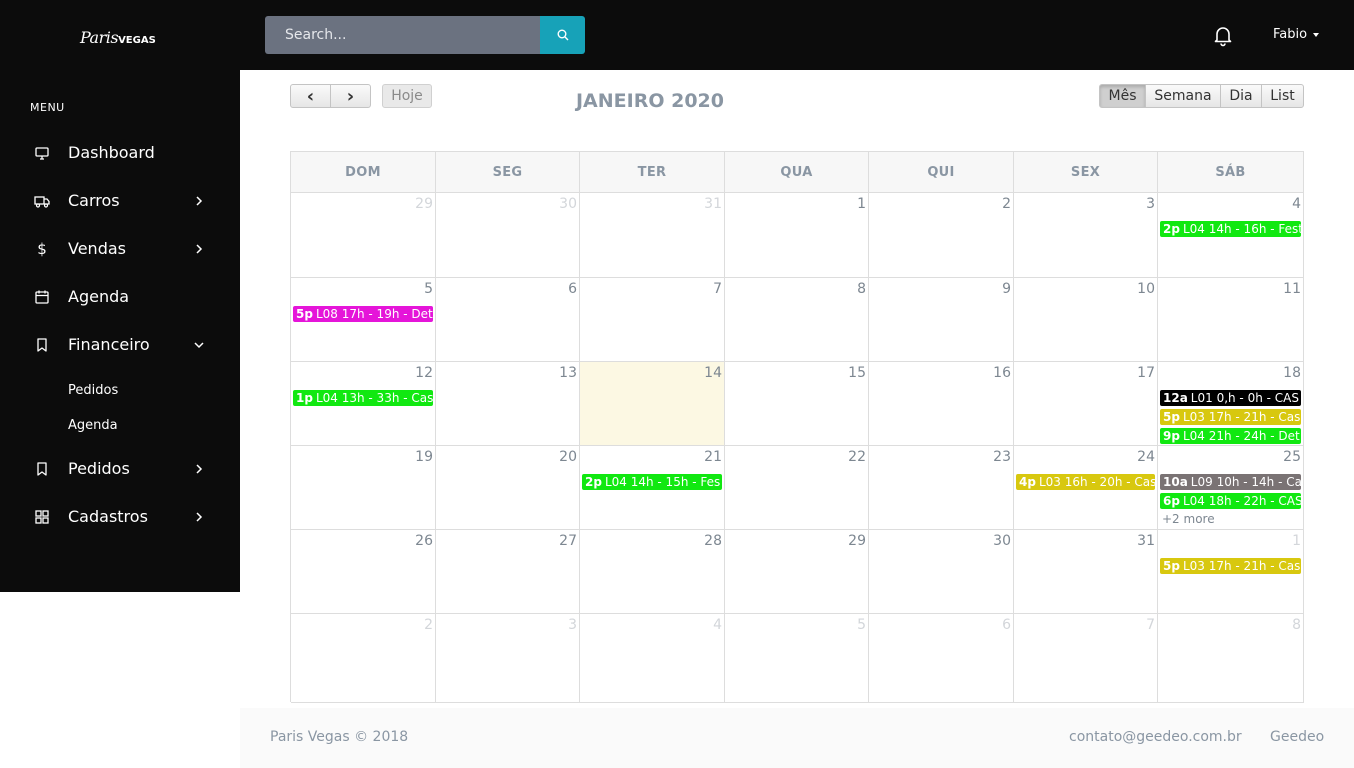 This screenshot has height=768, width=1354. Describe the element at coordinates (1241, 501) in the screenshot. I see `event-title: L04 18h - 22h - CAS` at that location.